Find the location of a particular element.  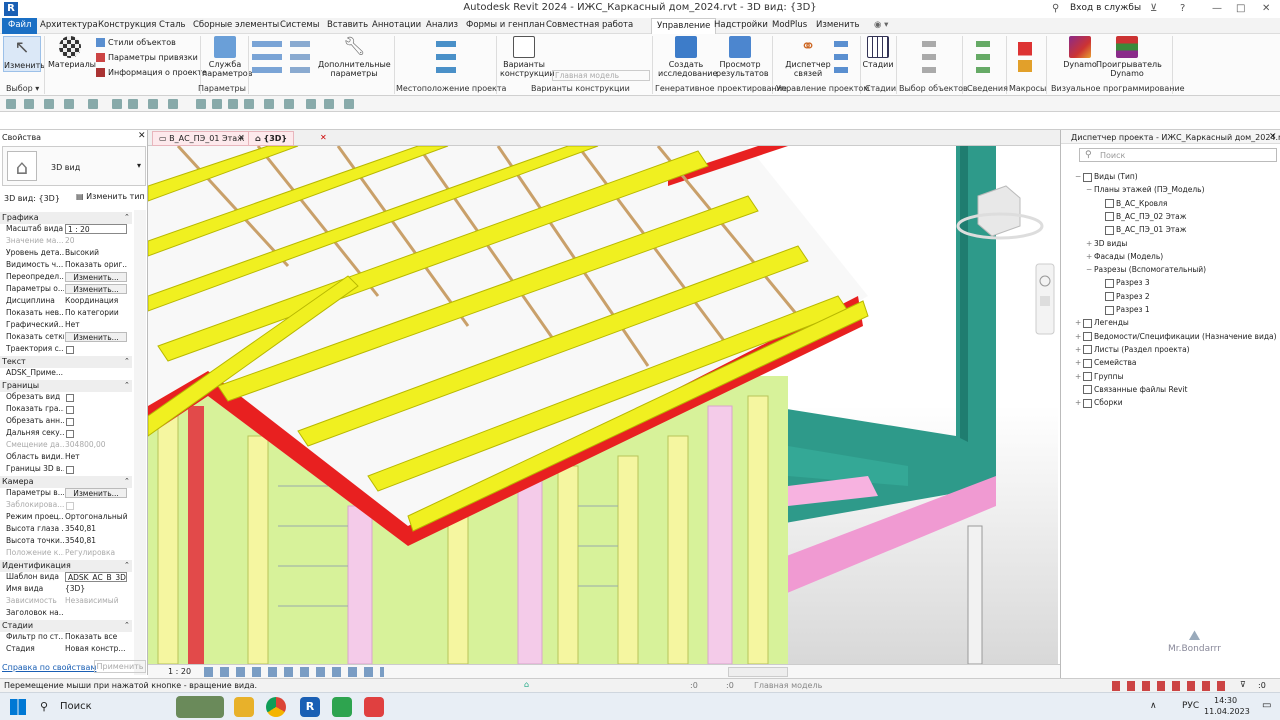

editing-requests-status: :0 is located at coordinates (730, 685).